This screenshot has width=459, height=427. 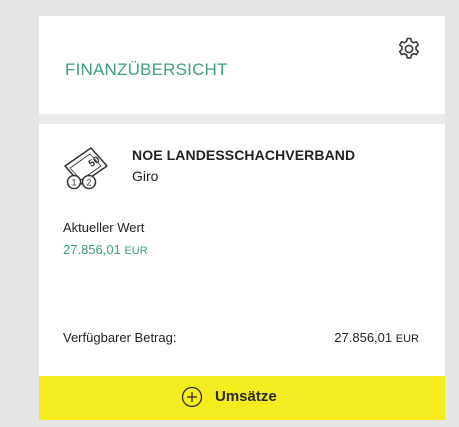 I want to click on account-type: Giro, so click(x=145, y=176).